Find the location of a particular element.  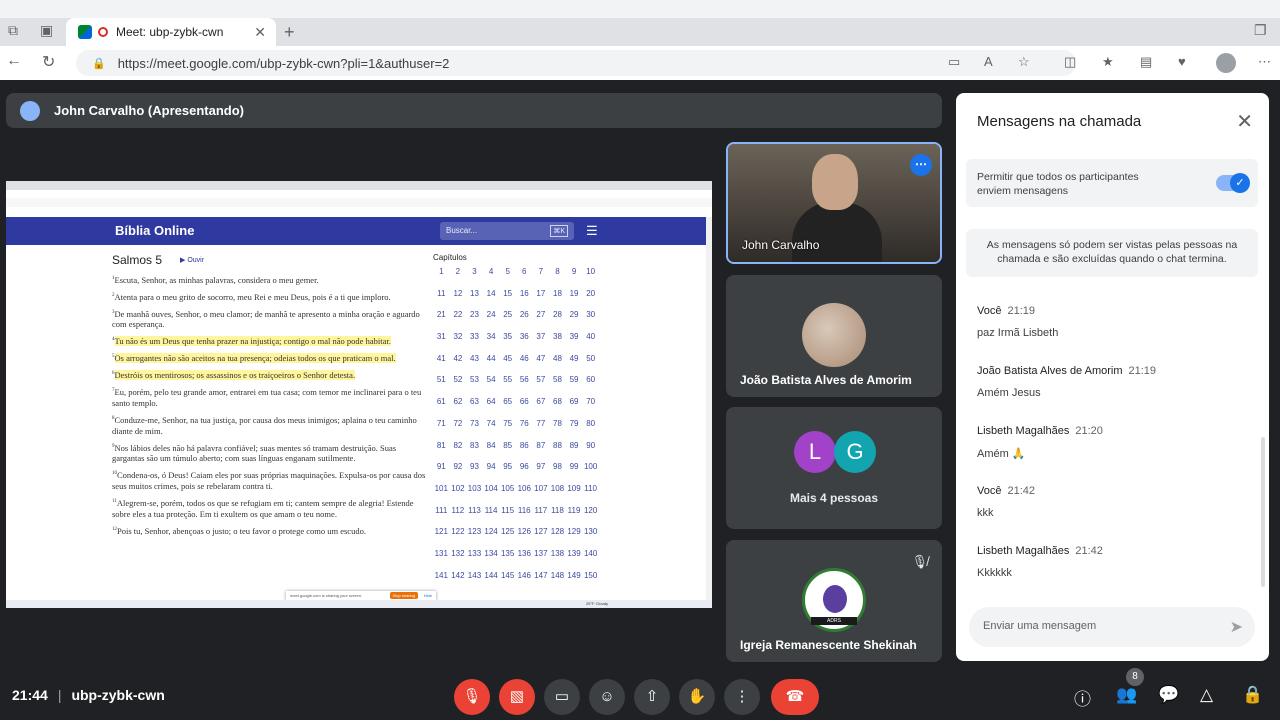

chapter-link: 136 is located at coordinates (524, 553).